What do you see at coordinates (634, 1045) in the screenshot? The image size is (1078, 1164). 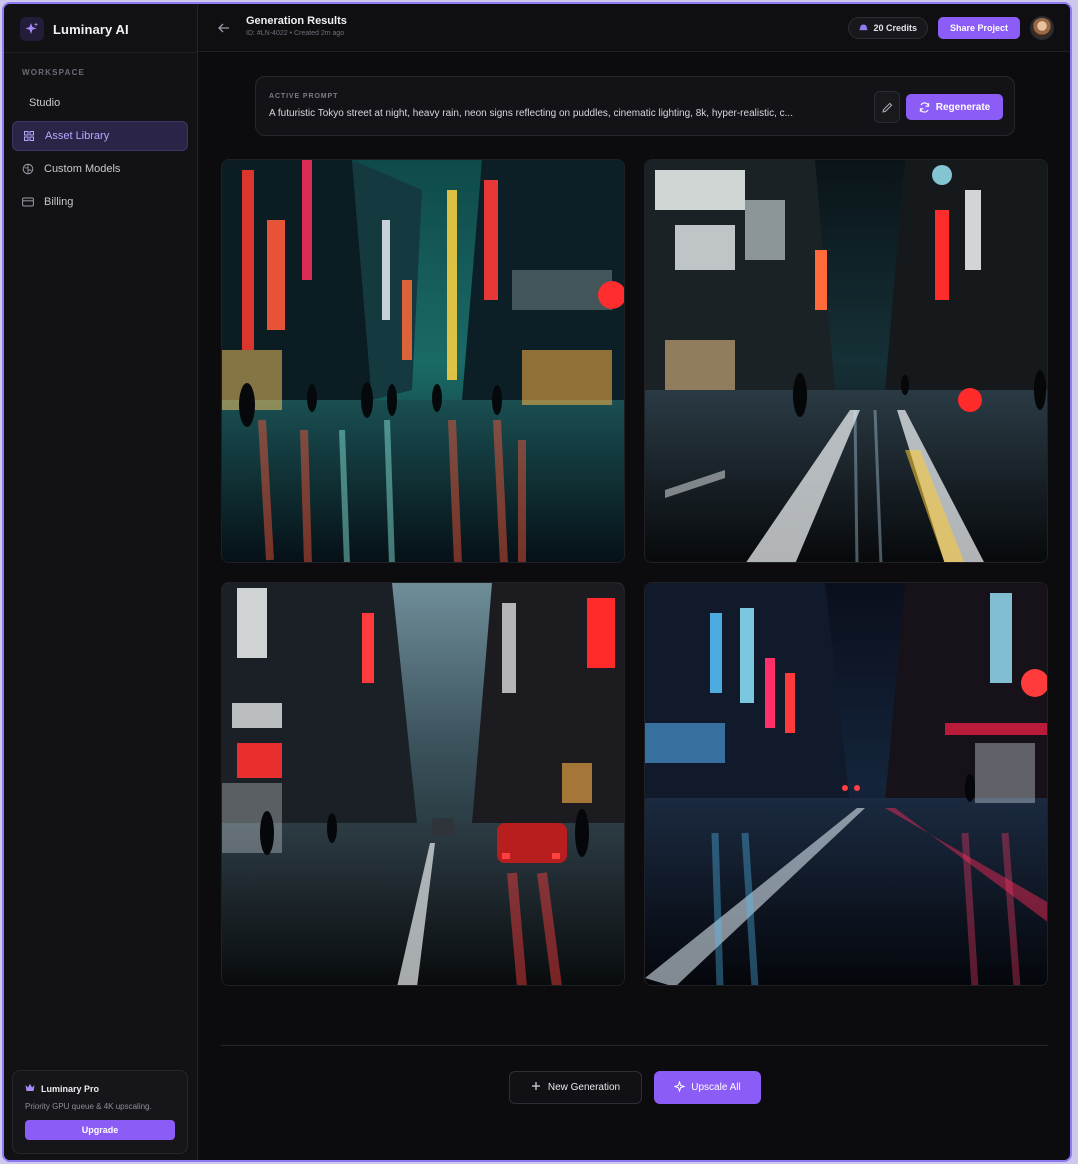 I see `footer-divider` at bounding box center [634, 1045].